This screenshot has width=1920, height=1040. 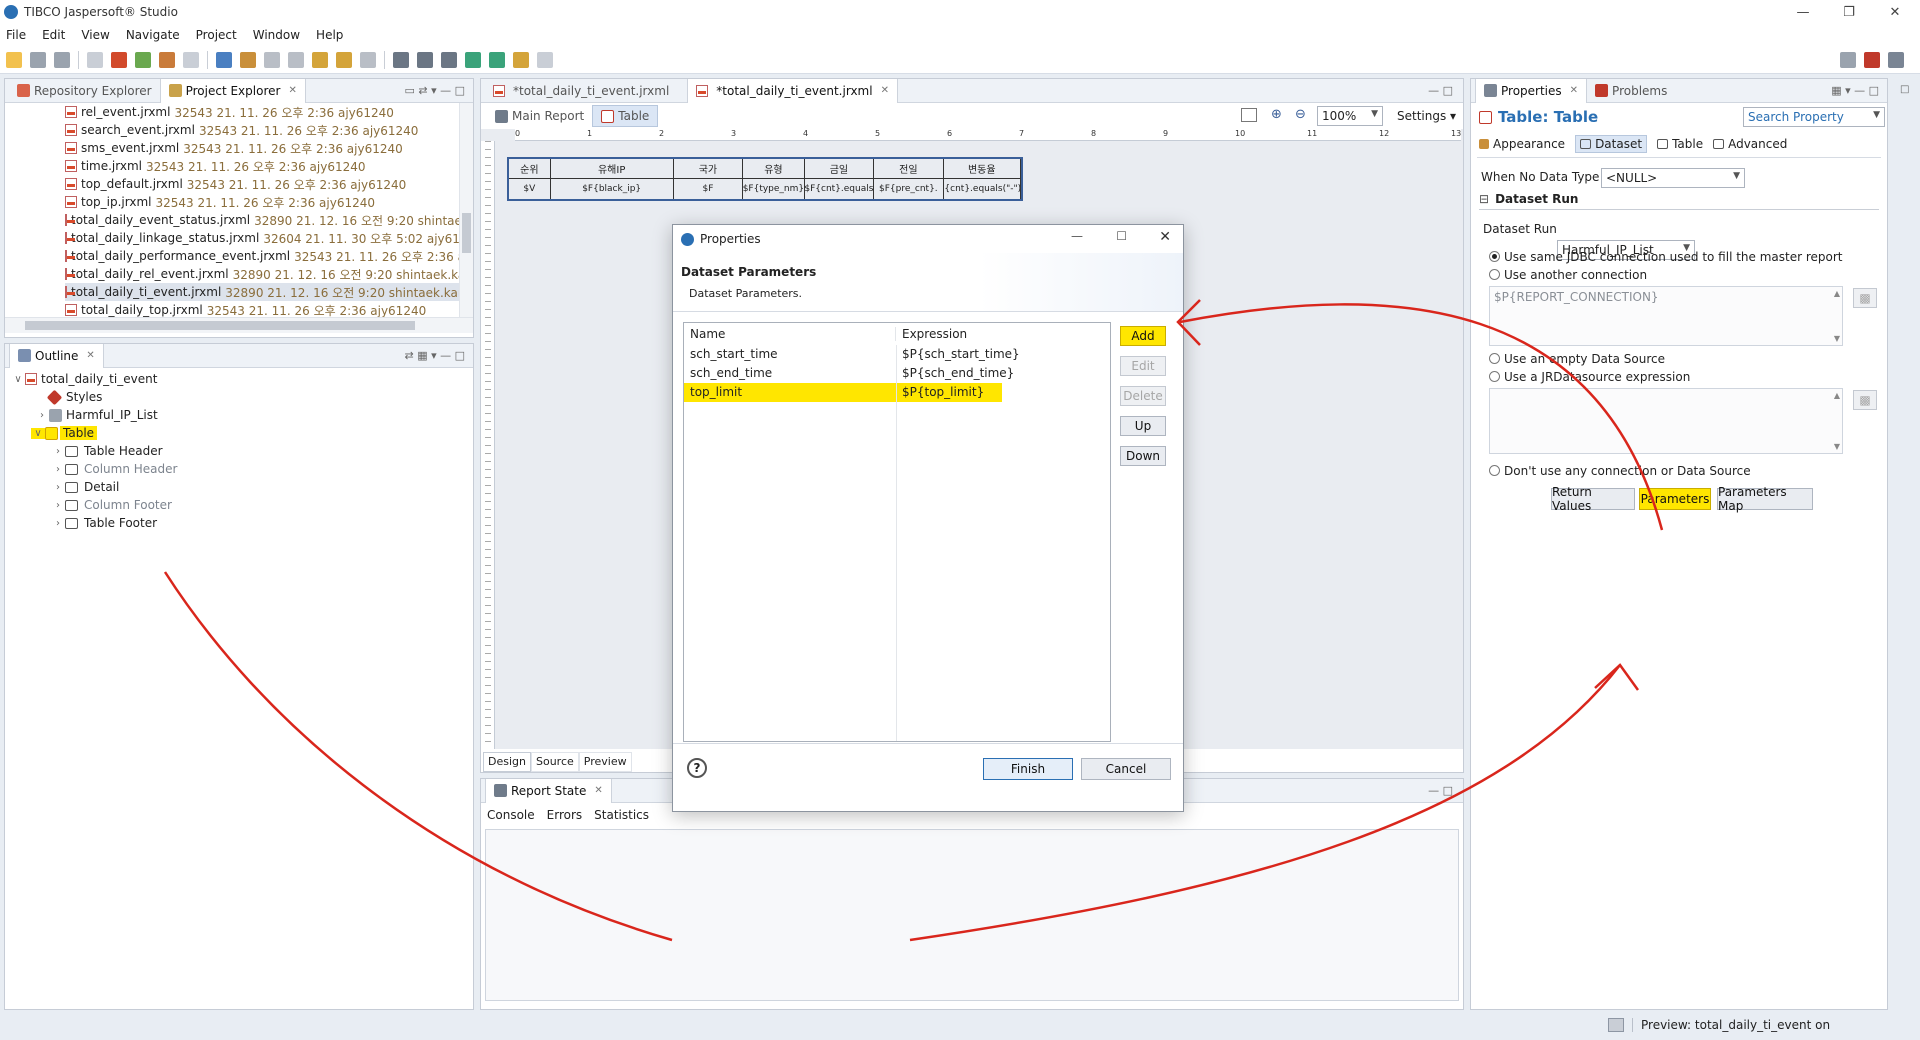 What do you see at coordinates (1673, 178) in the screenshot?
I see `when-no-data-combo: <NULL> ▼` at bounding box center [1673, 178].